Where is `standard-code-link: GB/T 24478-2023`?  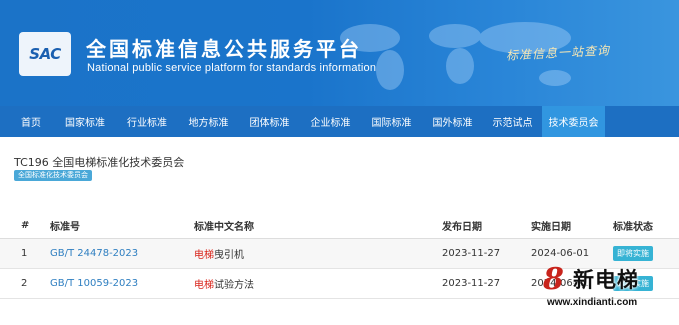
standard-code-link: GB/T 24478-2023 is located at coordinates (94, 253).